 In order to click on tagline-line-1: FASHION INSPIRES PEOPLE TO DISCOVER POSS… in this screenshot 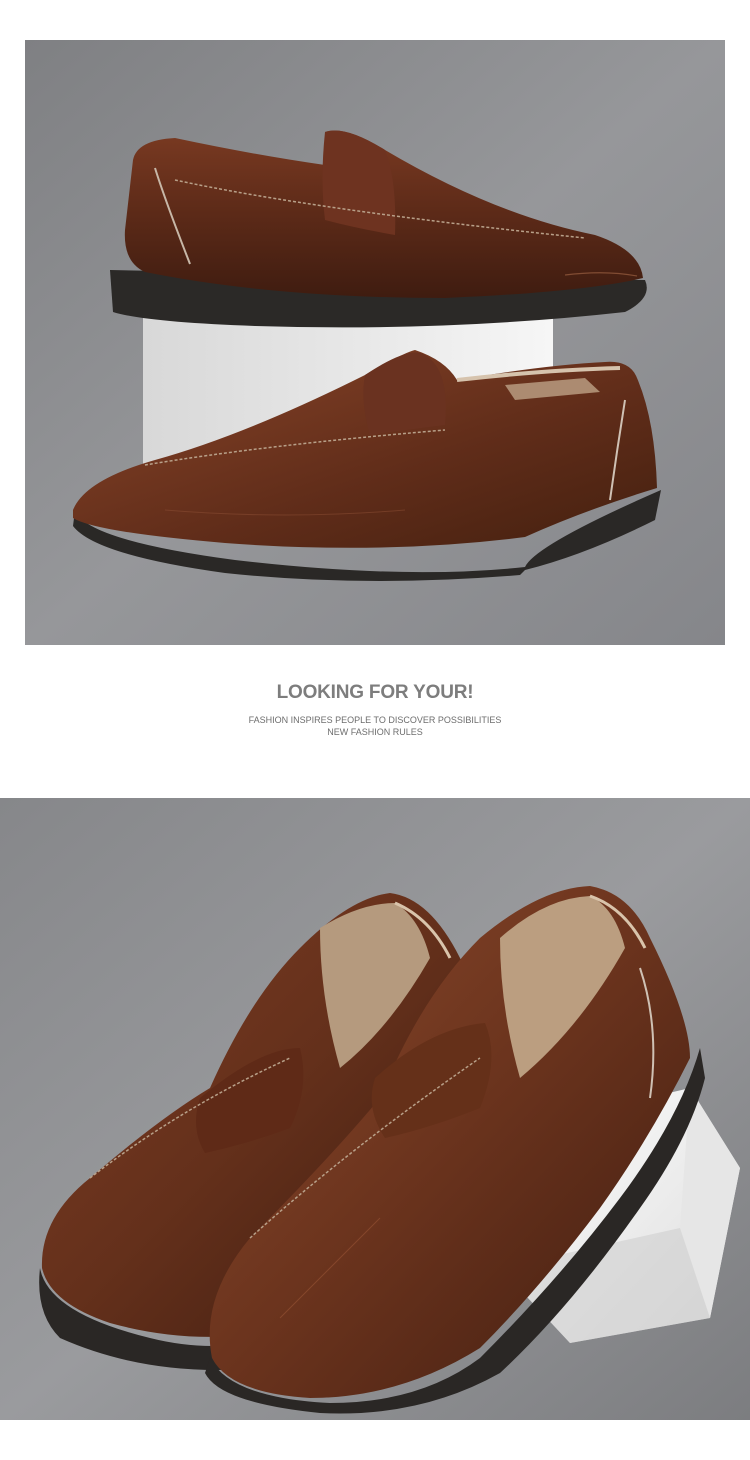, I will do `click(375, 720)`.